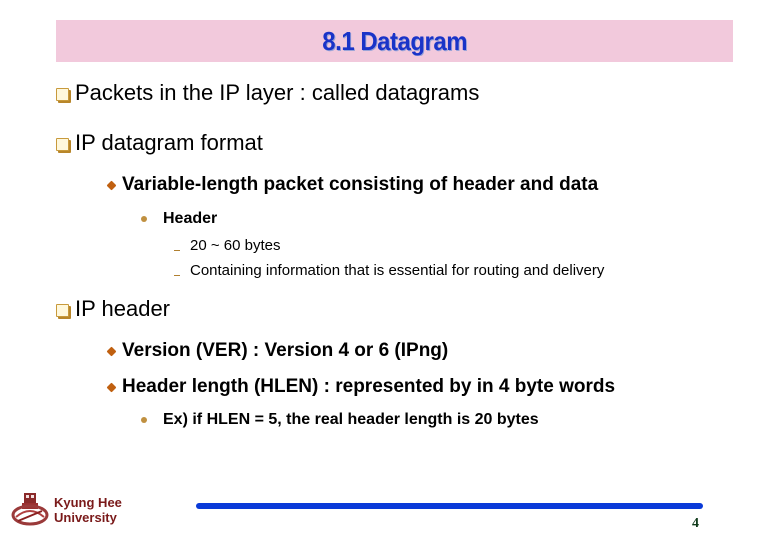 The height and width of the screenshot is (540, 780). I want to click on logo-line2: University, so click(85, 517).